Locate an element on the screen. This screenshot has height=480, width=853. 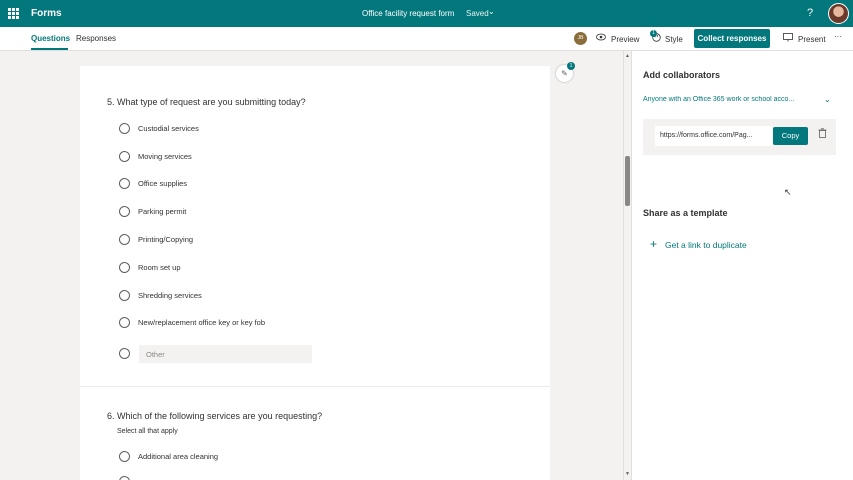
eye-icon is located at coordinates (601, 38).